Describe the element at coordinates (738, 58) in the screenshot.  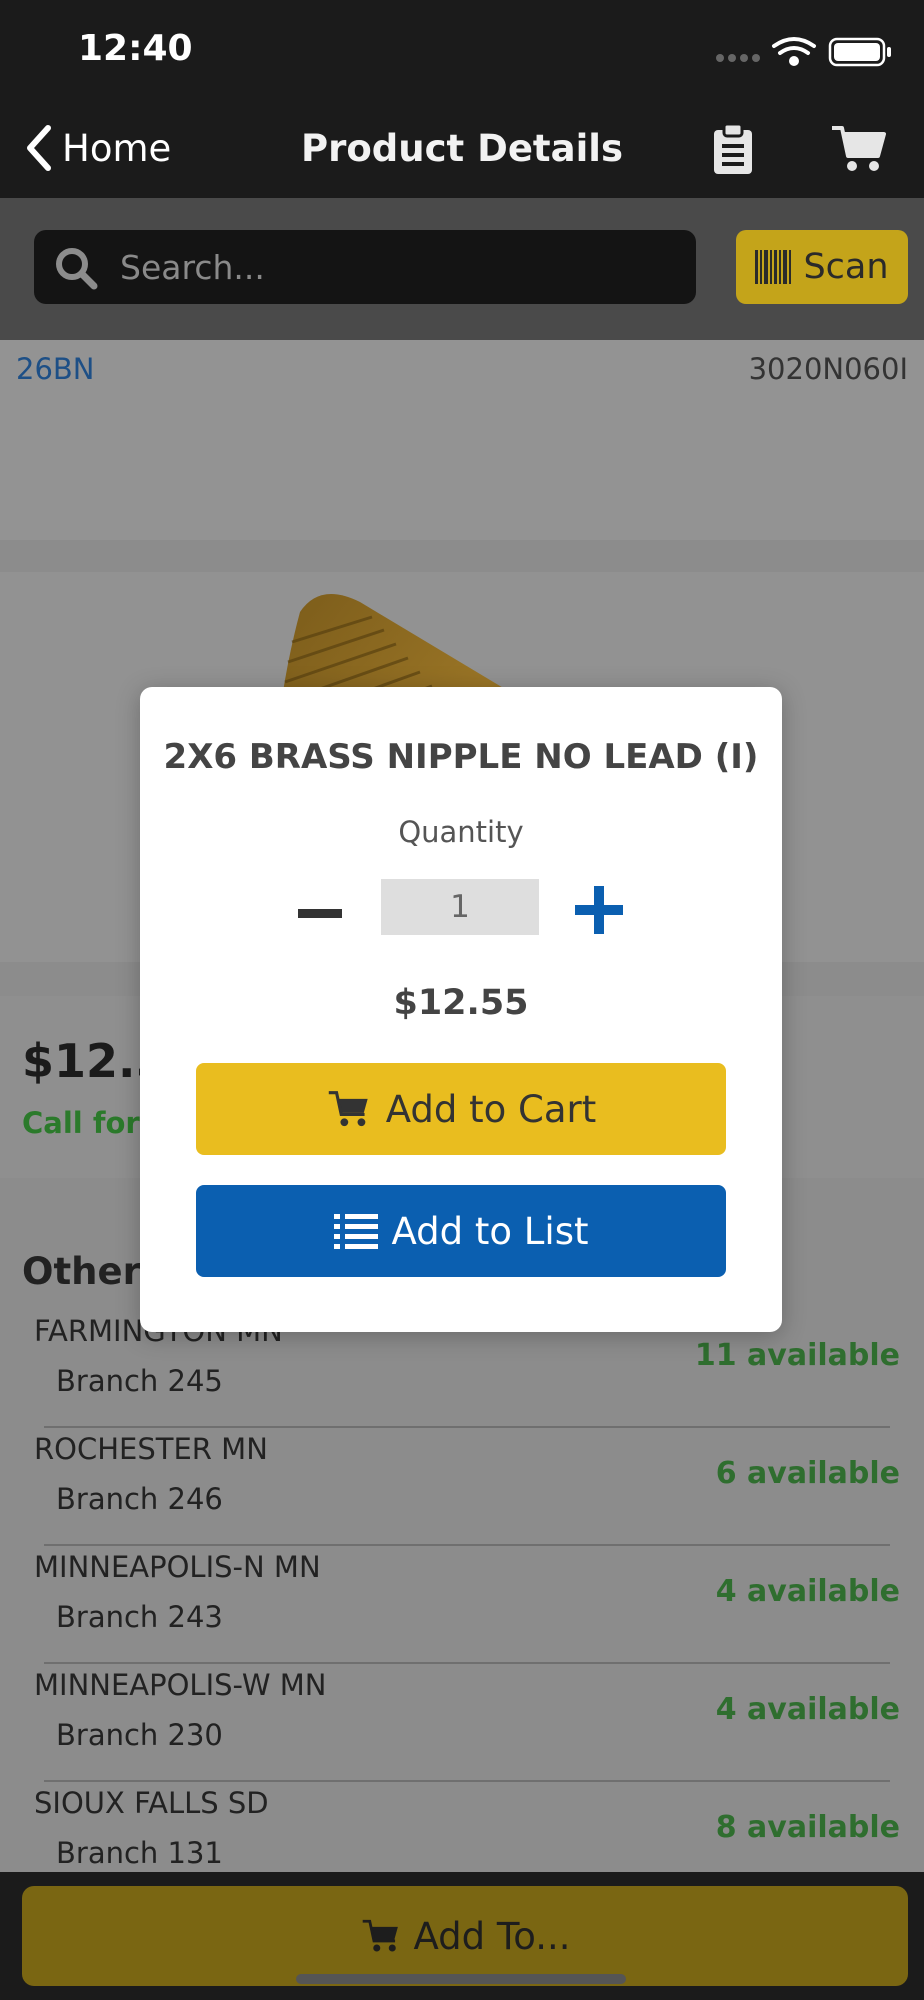
I see `signal-icon` at that location.